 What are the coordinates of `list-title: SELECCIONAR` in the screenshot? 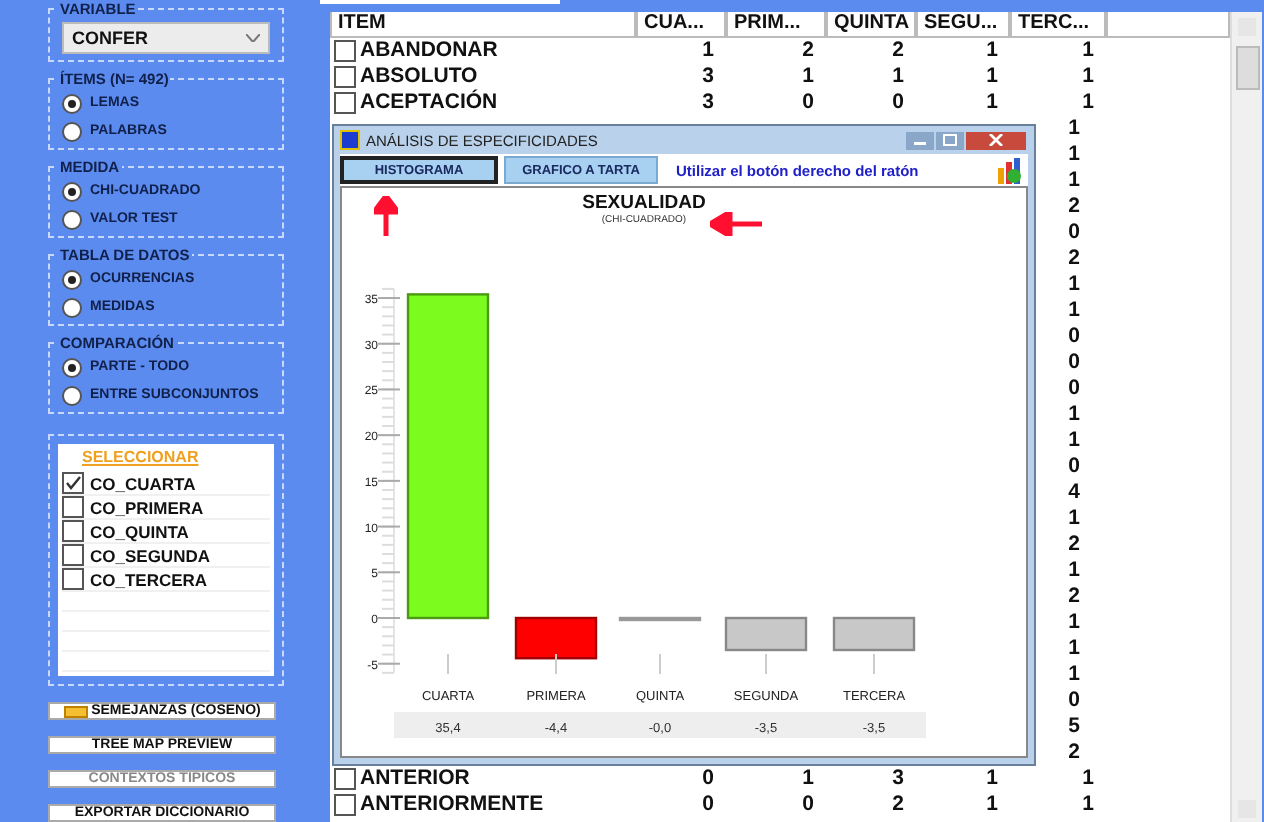 It's located at (140, 457).